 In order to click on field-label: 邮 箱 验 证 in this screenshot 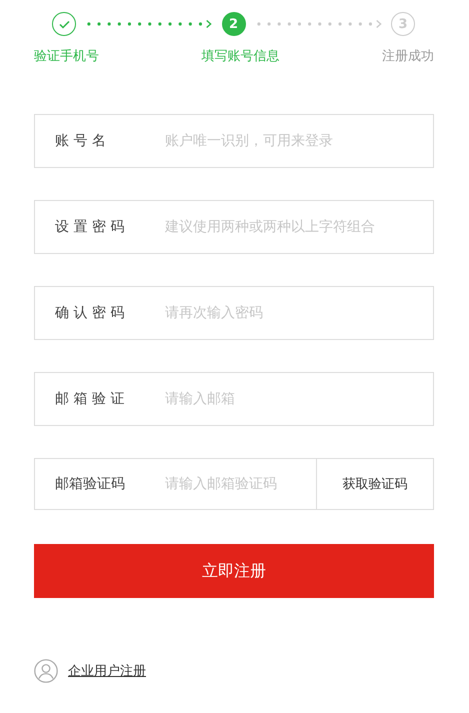, I will do `click(90, 399)`.